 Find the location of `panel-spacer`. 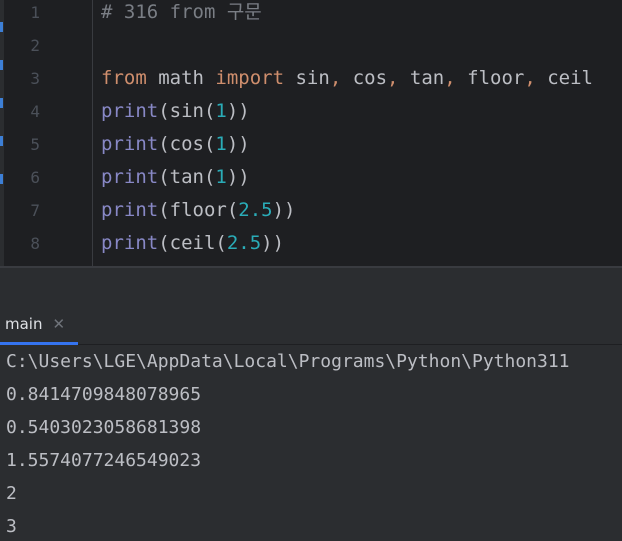

panel-spacer is located at coordinates (311, 286).